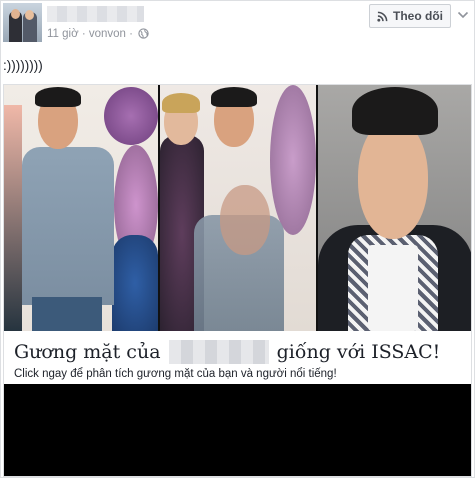 The image size is (475, 478). I want to click on follow-button-label: Theo dõi, so click(418, 16).